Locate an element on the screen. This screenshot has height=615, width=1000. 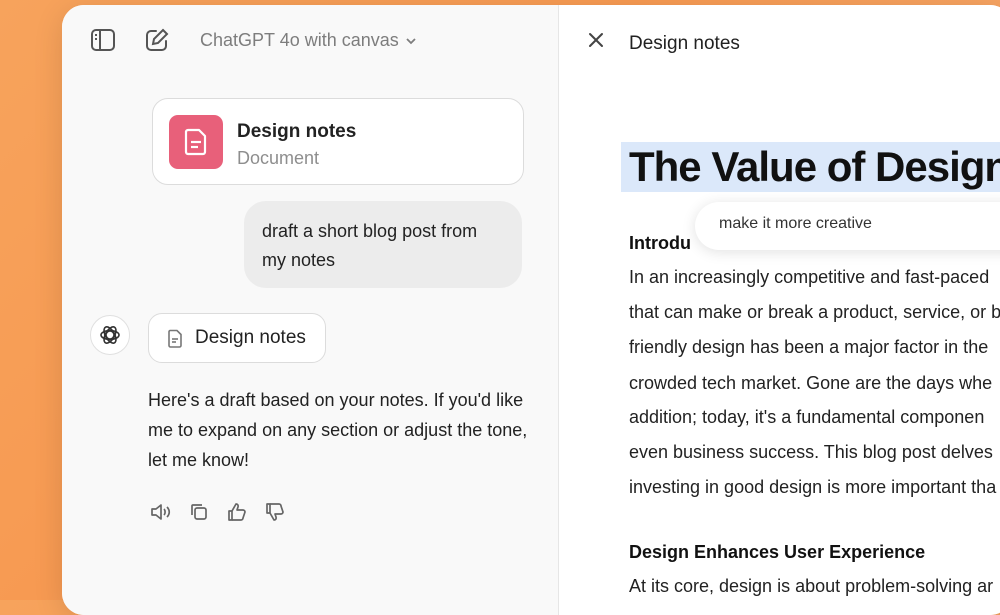
user-message: draft a short blog post from my notes is located at coordinates (383, 244).